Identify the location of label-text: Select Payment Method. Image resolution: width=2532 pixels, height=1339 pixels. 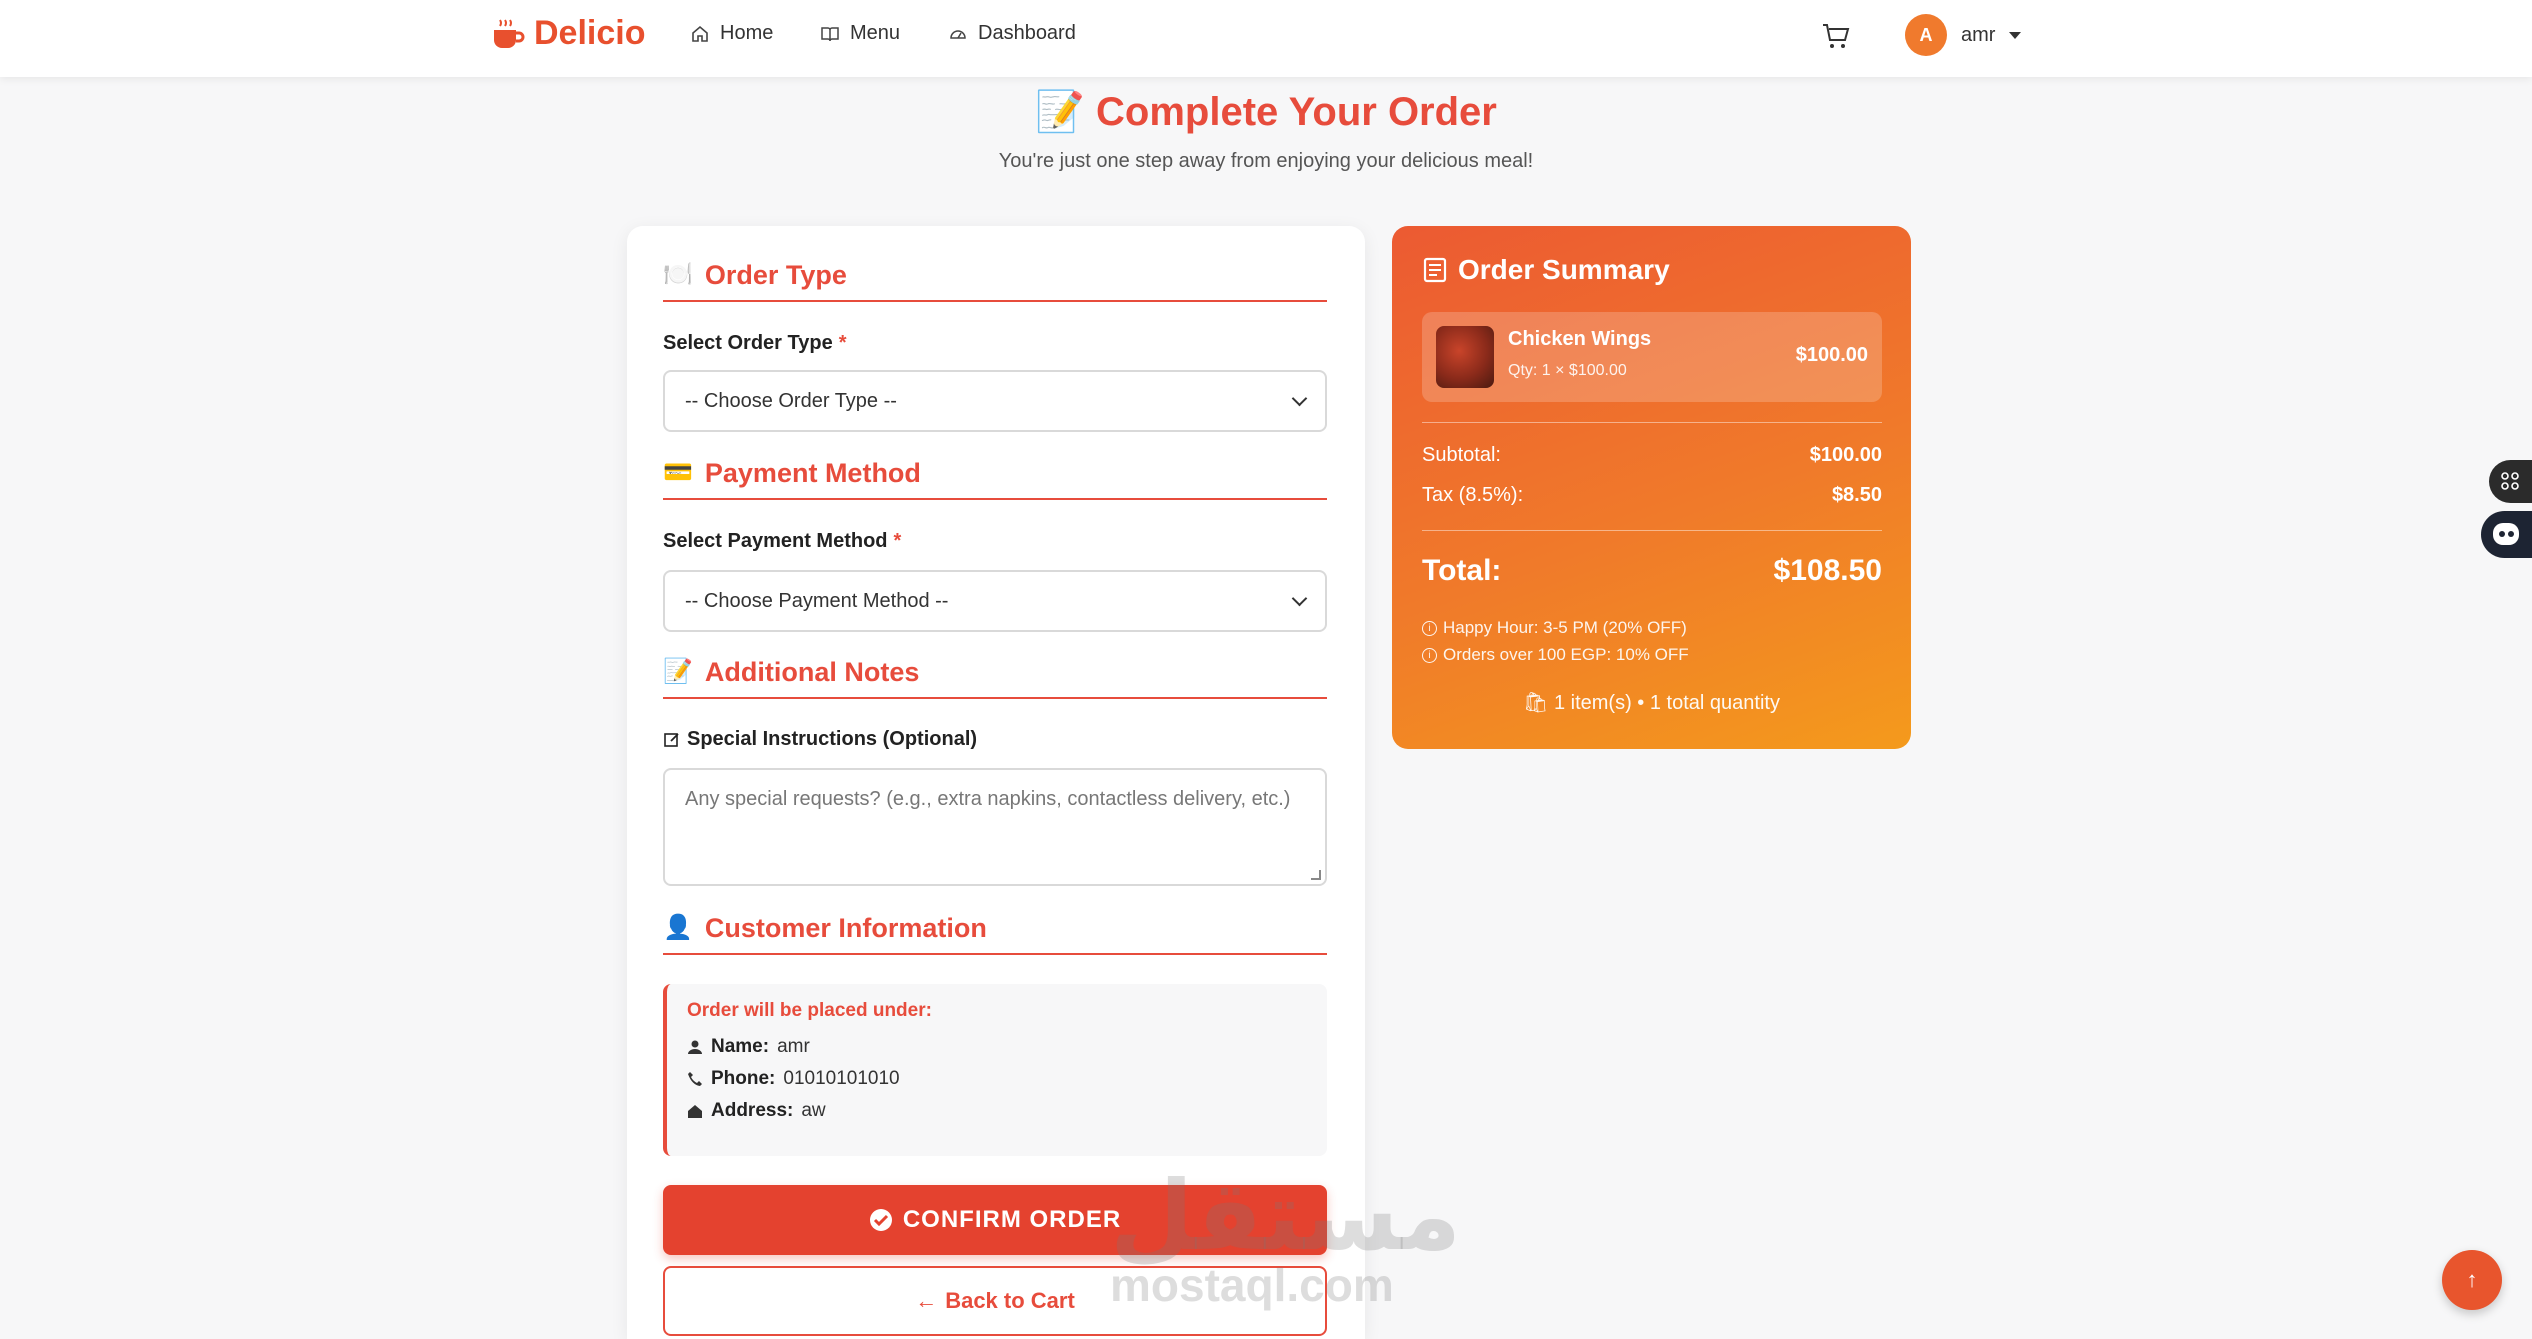
(775, 541).